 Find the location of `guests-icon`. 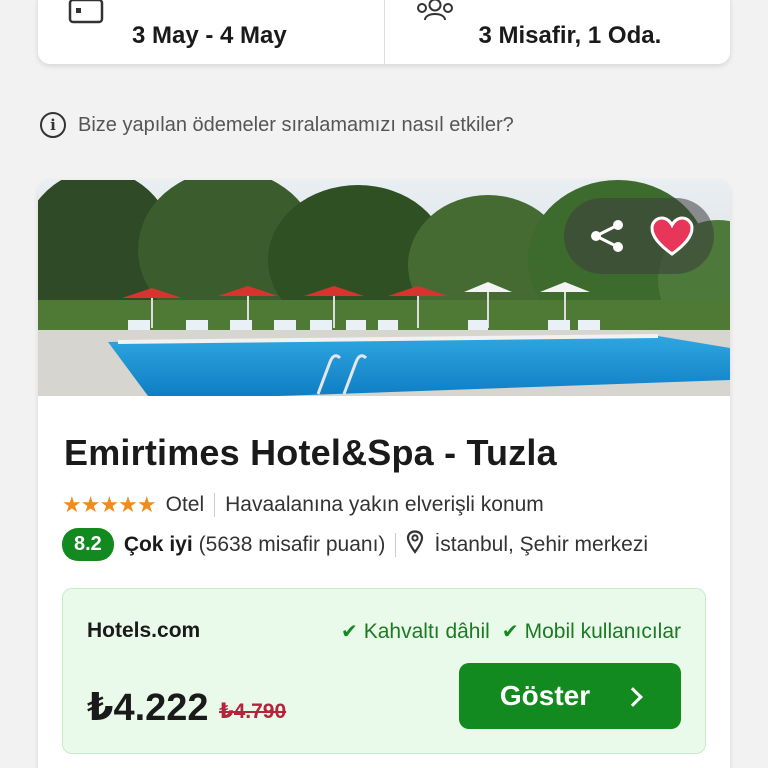

guests-icon is located at coordinates (435, 14).